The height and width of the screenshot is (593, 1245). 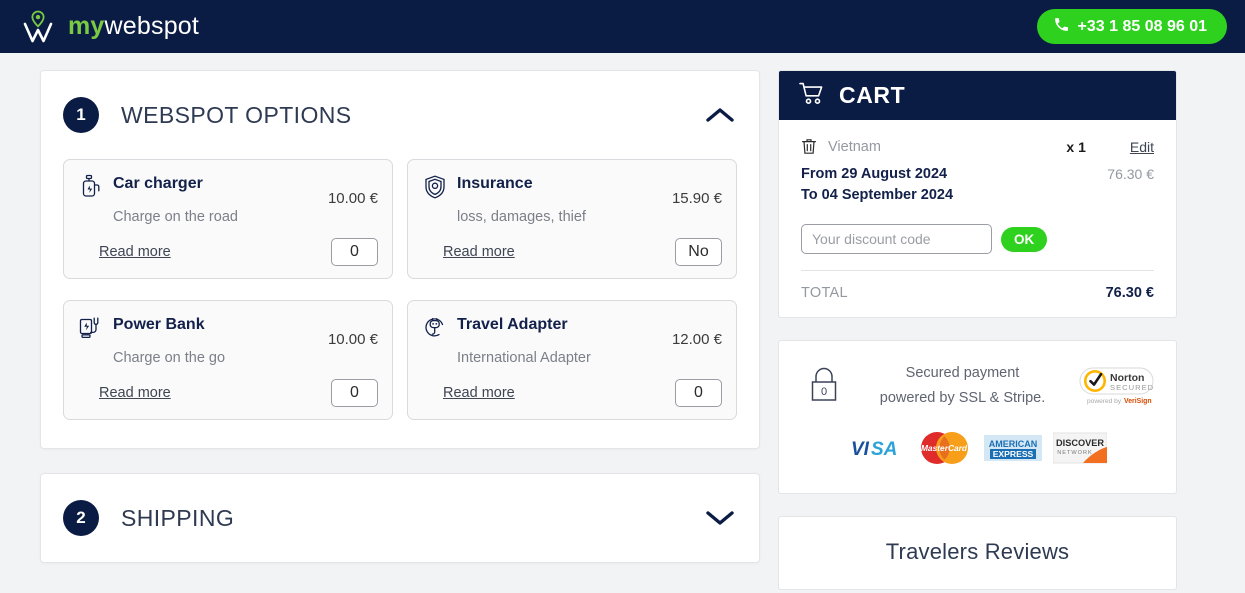 What do you see at coordinates (169, 358) in the screenshot?
I see `option-description: Charge on the go` at bounding box center [169, 358].